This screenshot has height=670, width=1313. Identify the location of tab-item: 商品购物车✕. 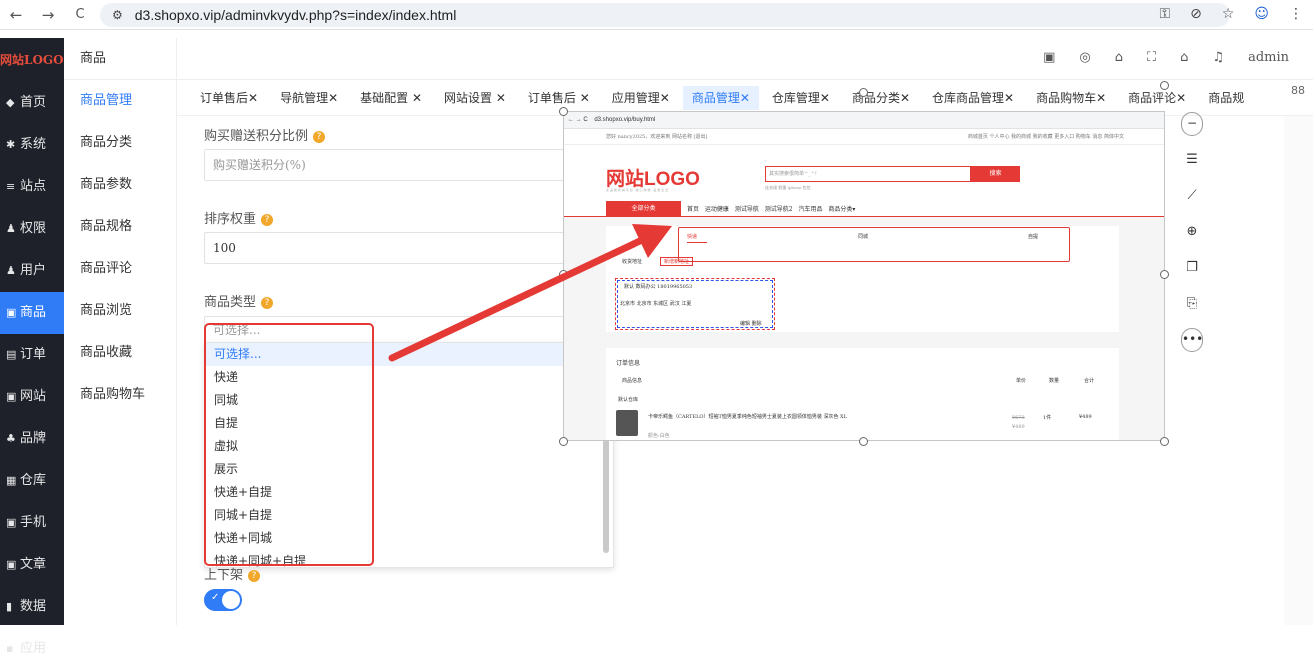
(1071, 98).